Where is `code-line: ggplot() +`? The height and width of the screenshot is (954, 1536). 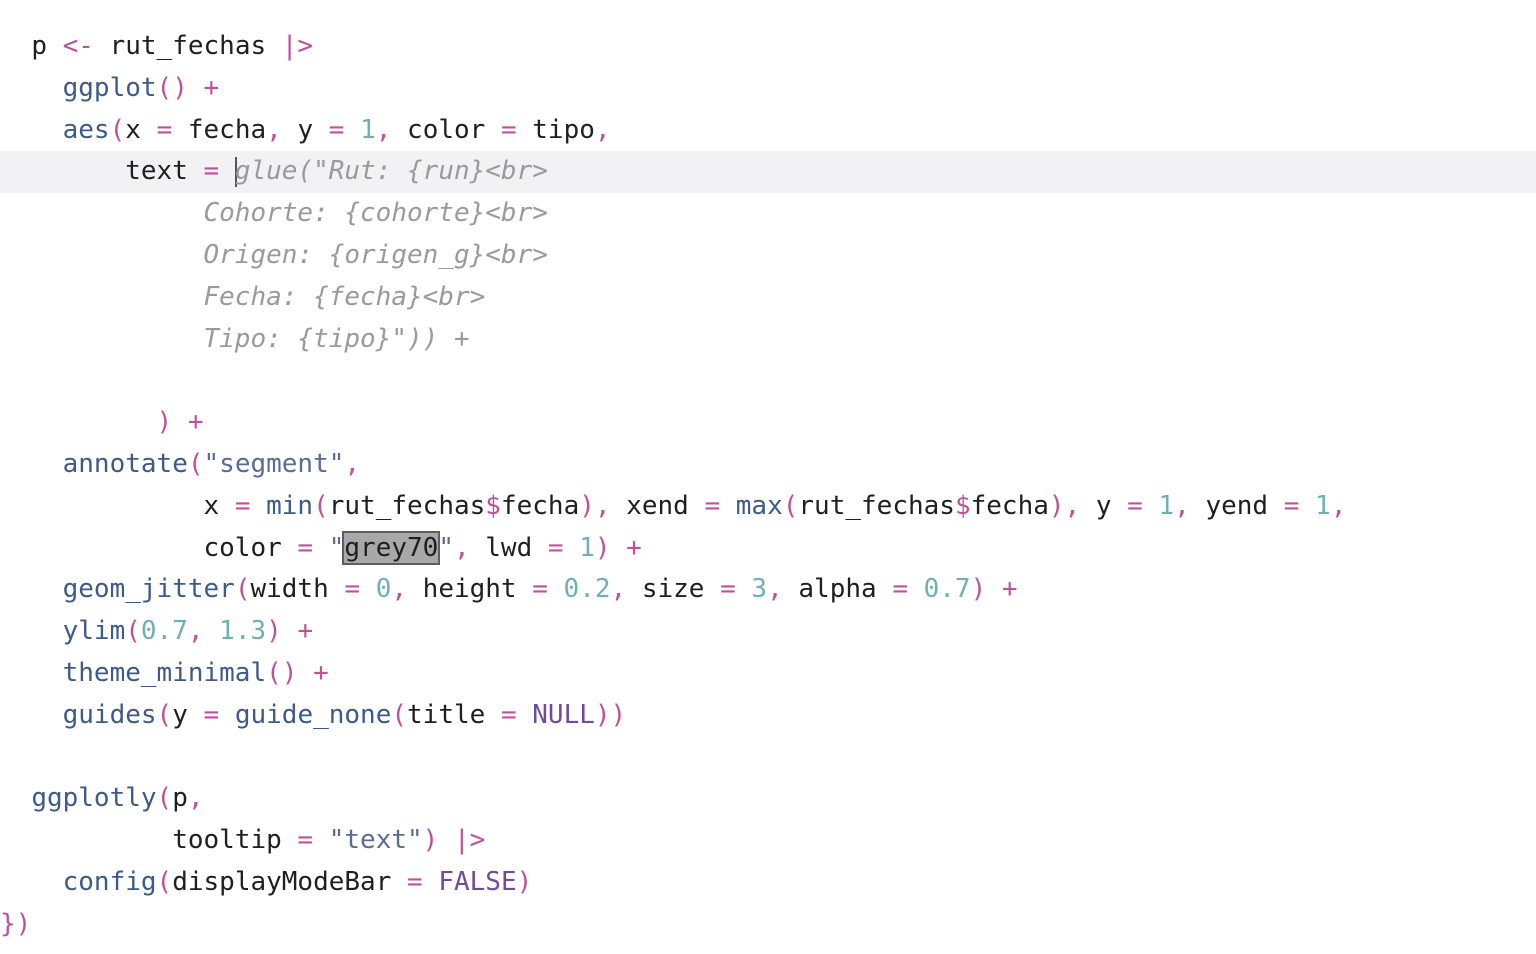
code-line: ggplot() + is located at coordinates (768, 89).